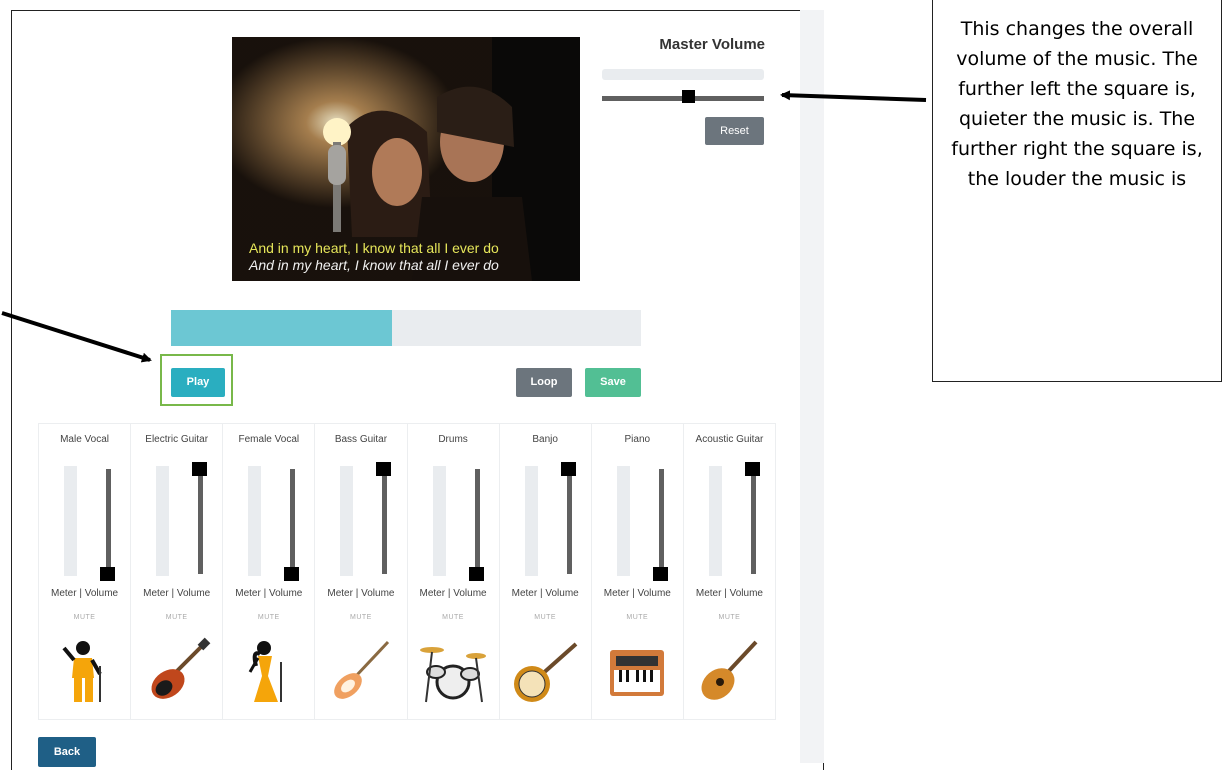 The width and height of the screenshot is (1225, 770). I want to click on scrollbar, so click(812, 386).